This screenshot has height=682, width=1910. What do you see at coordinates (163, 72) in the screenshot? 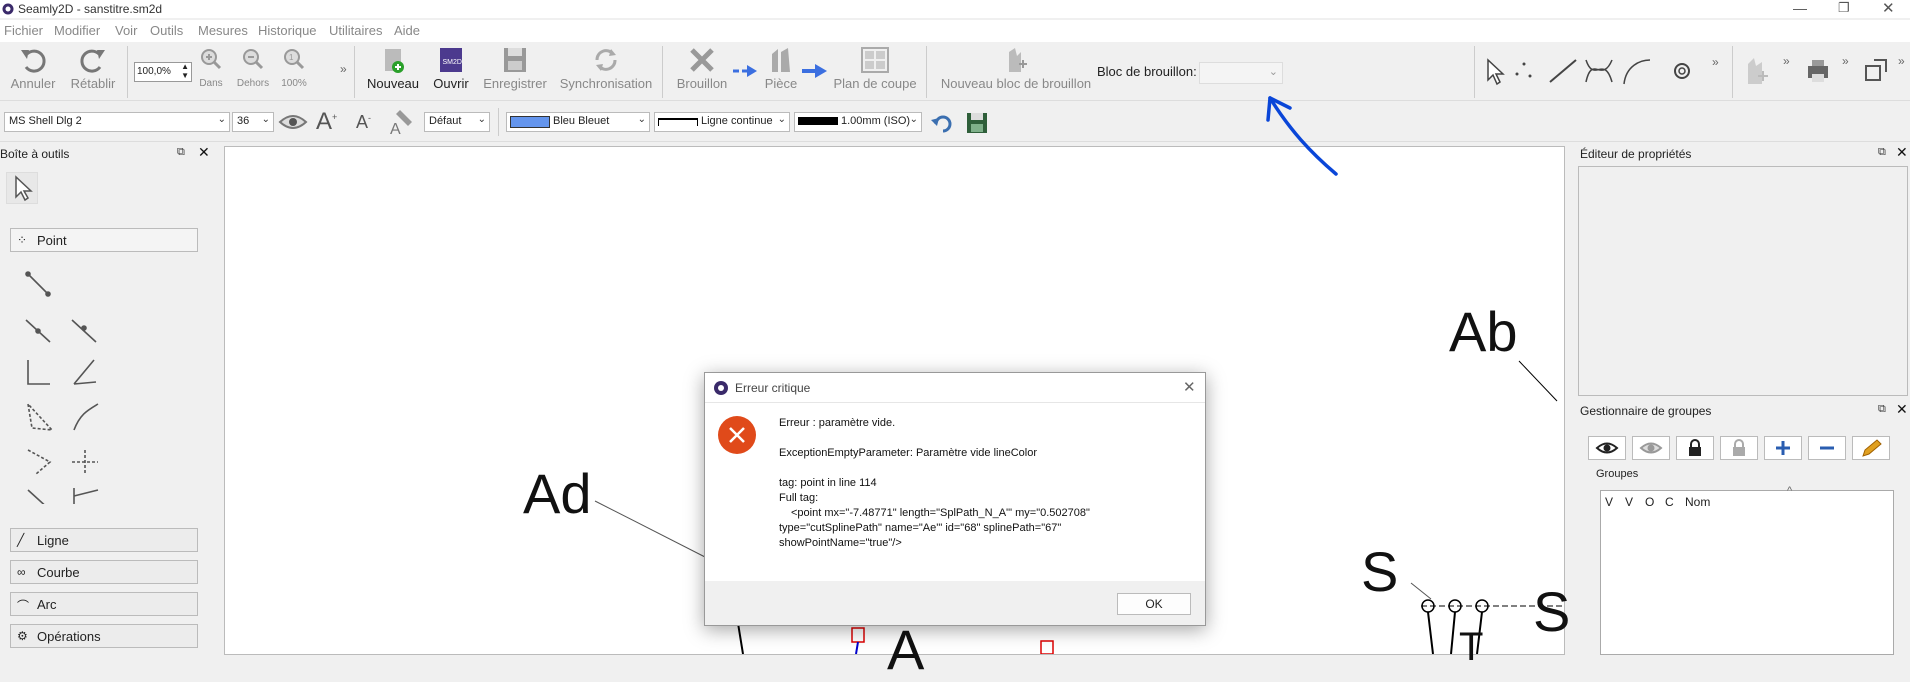
I see `zoom-spinbox: 100,0% ▲ ▼` at bounding box center [163, 72].